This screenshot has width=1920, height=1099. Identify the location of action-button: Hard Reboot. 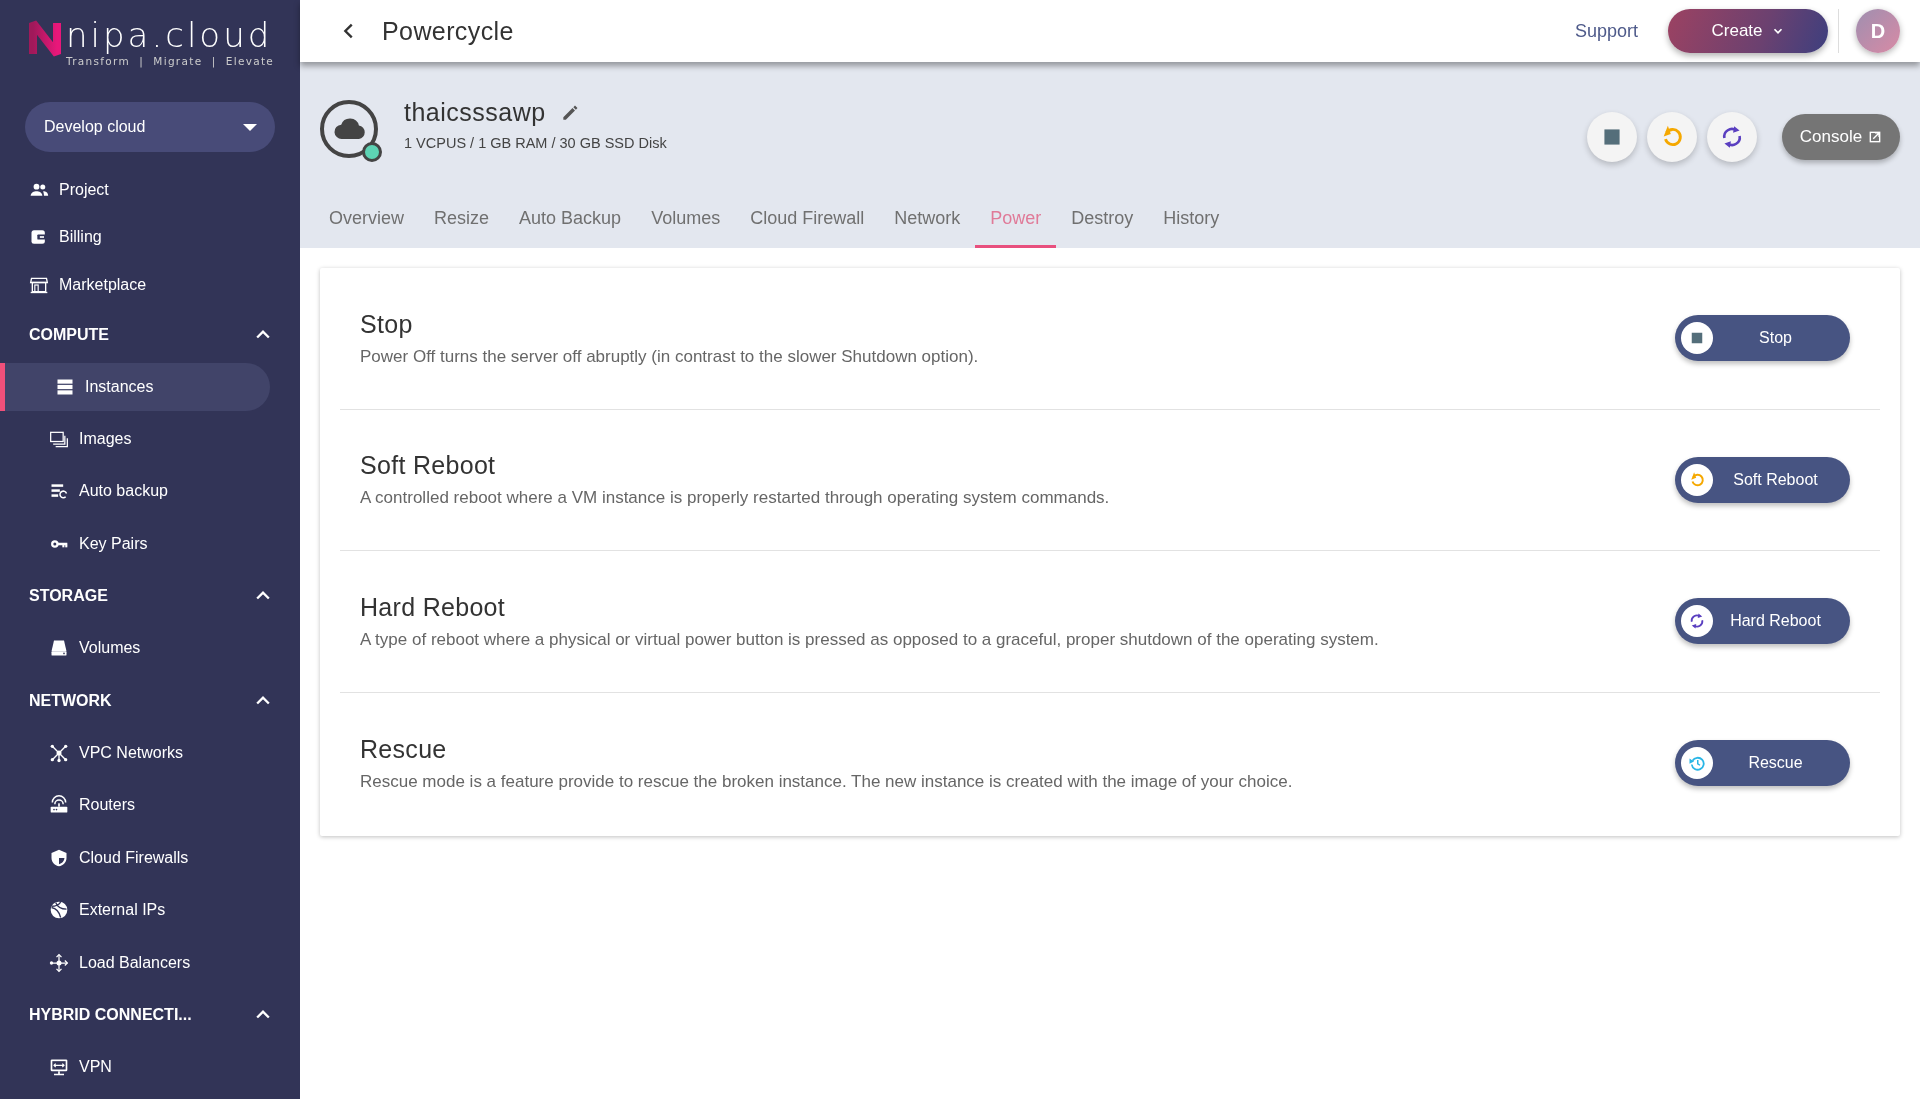
(1762, 621).